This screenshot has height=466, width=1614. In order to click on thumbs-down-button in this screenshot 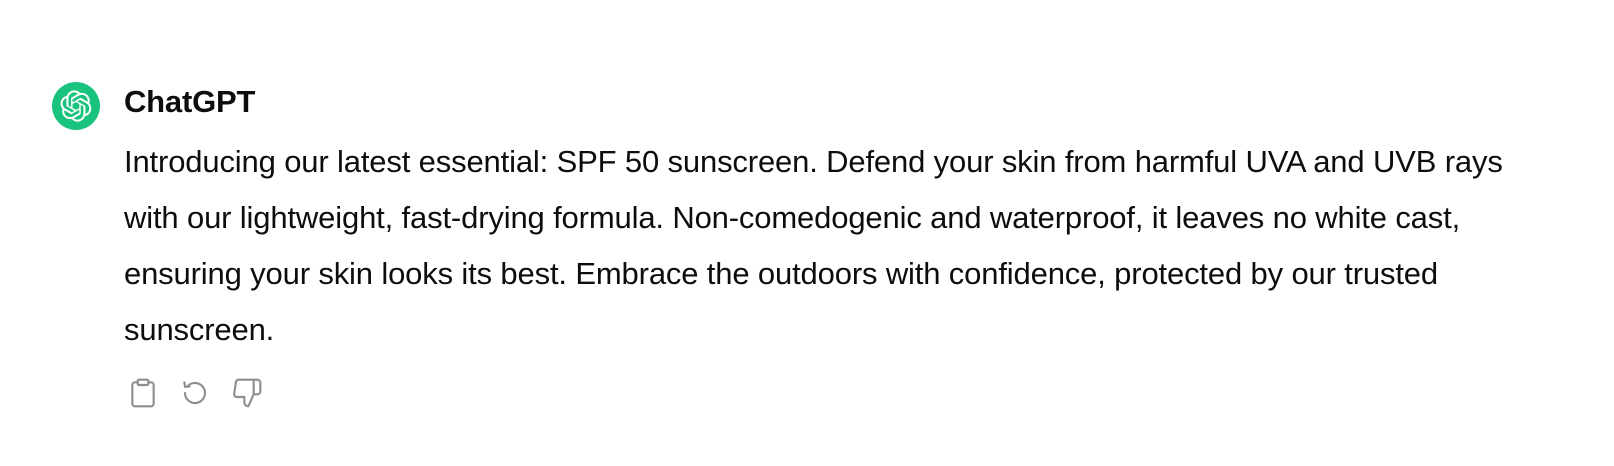, I will do `click(247, 393)`.